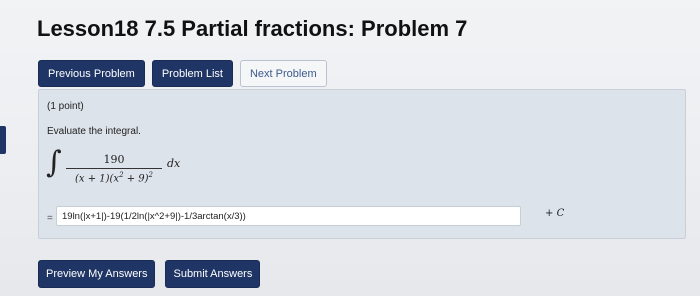 This screenshot has width=700, height=296. I want to click on preview-answers-button: Preview My Answers, so click(97, 274).